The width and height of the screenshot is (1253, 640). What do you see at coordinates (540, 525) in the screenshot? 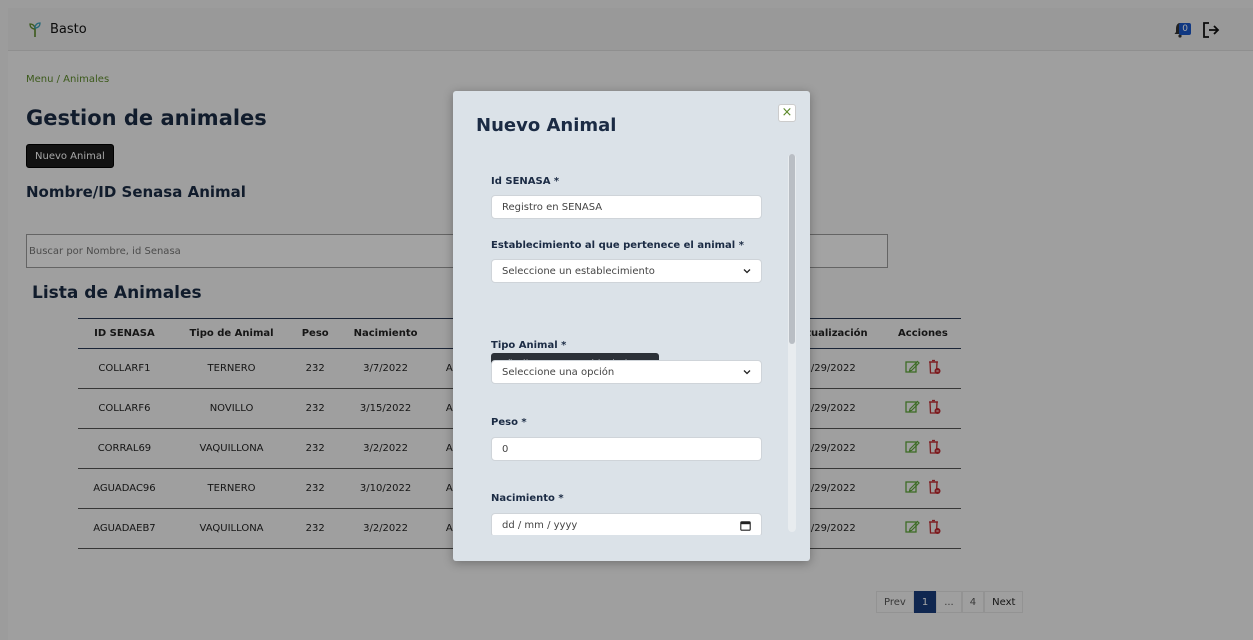
I see `nacimiento-placeholder: dd / mm / yyyy` at bounding box center [540, 525].